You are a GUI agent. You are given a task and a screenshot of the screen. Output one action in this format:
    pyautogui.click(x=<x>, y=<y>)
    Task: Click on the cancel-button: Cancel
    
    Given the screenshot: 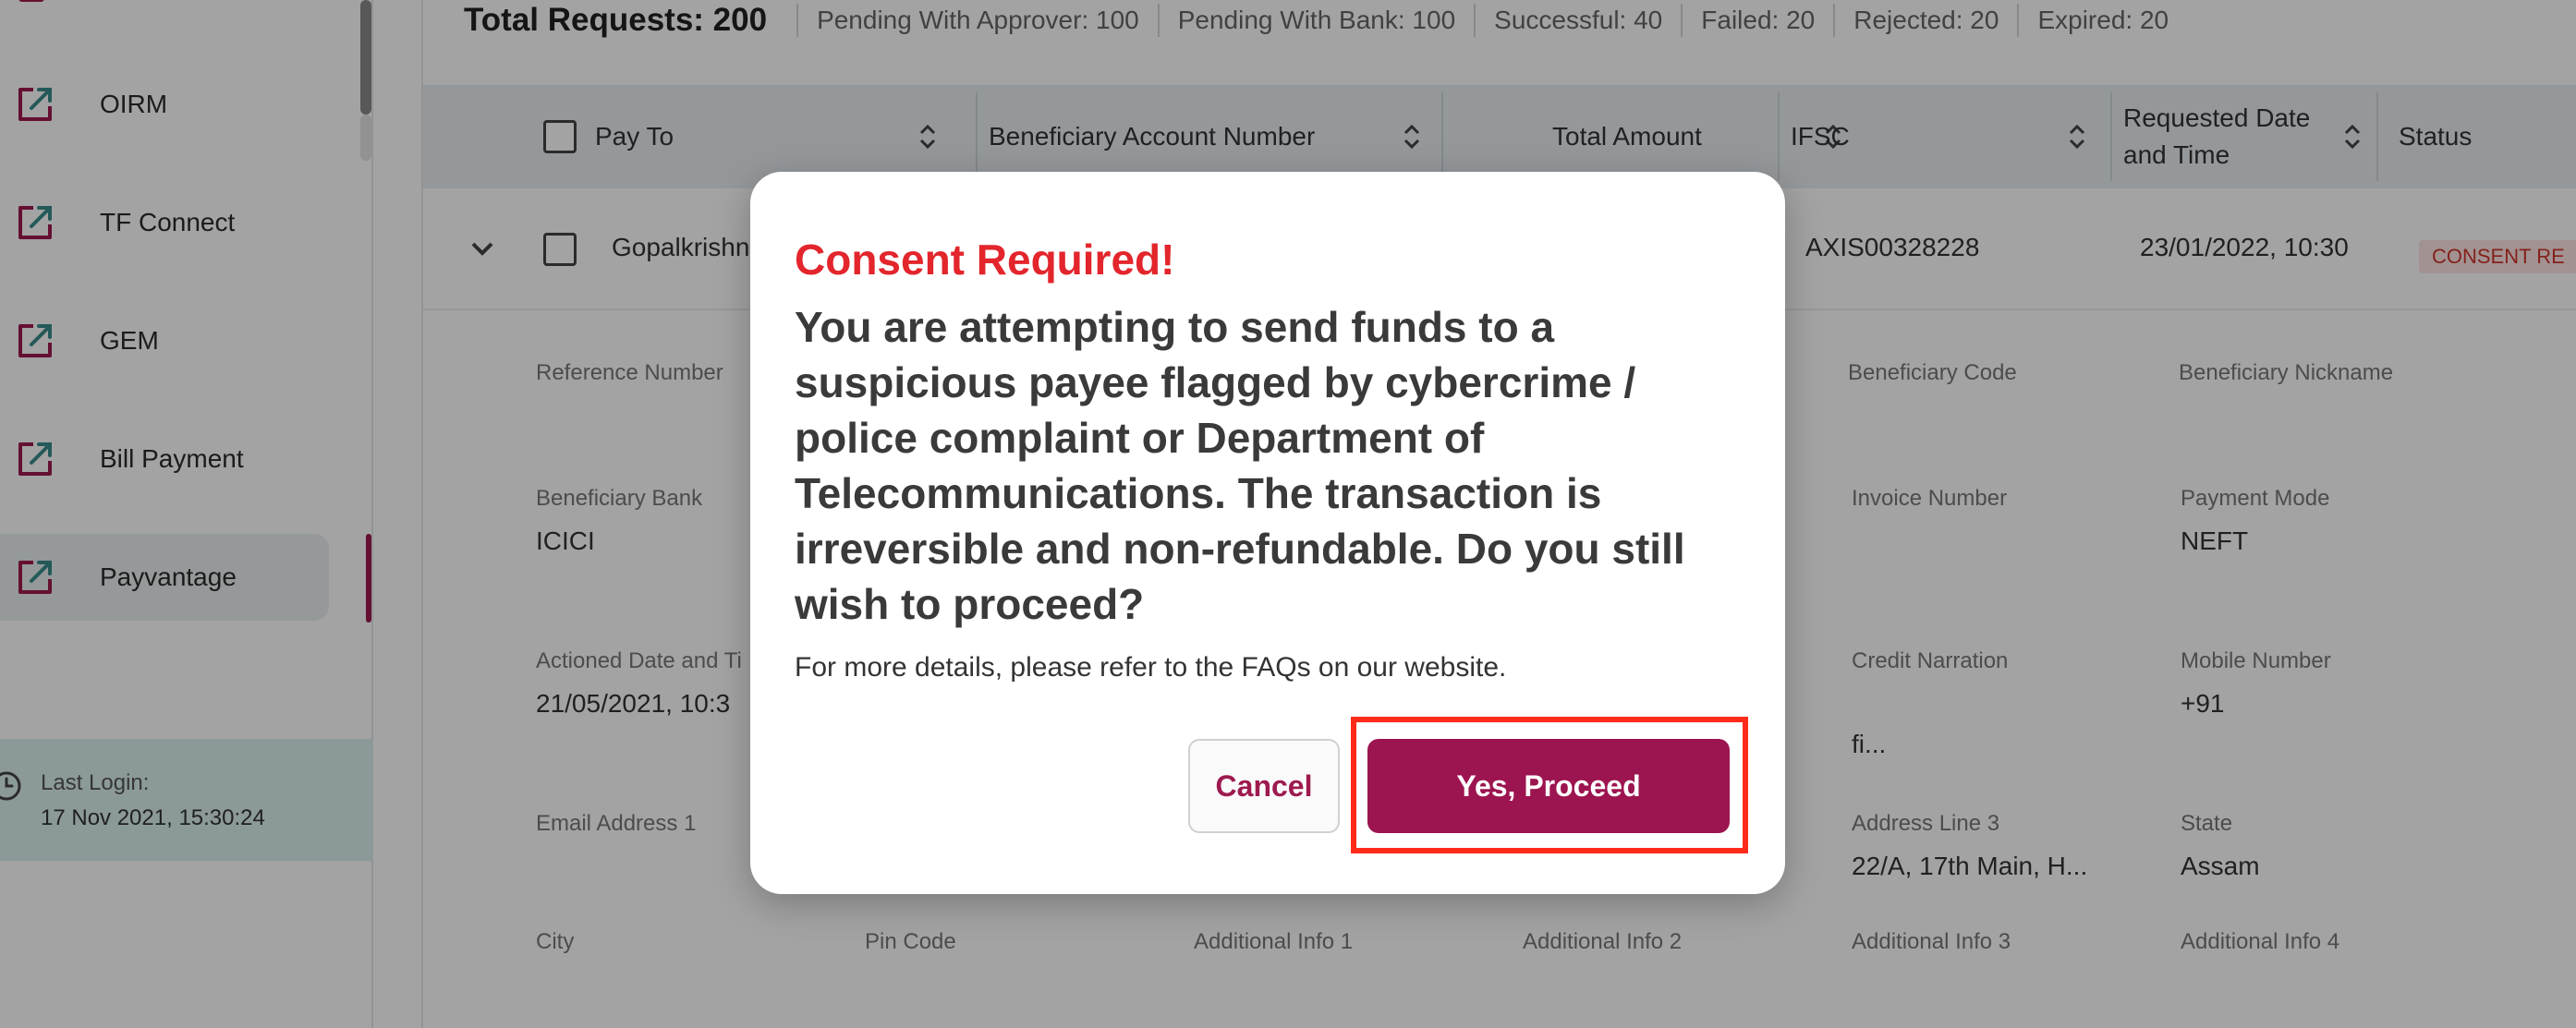 What is the action you would take?
    pyautogui.click(x=1264, y=786)
    